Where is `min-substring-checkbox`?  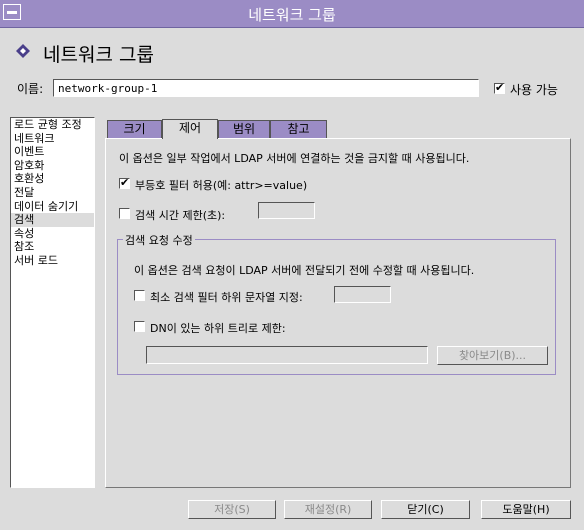
min-substring-checkbox is located at coordinates (139, 295).